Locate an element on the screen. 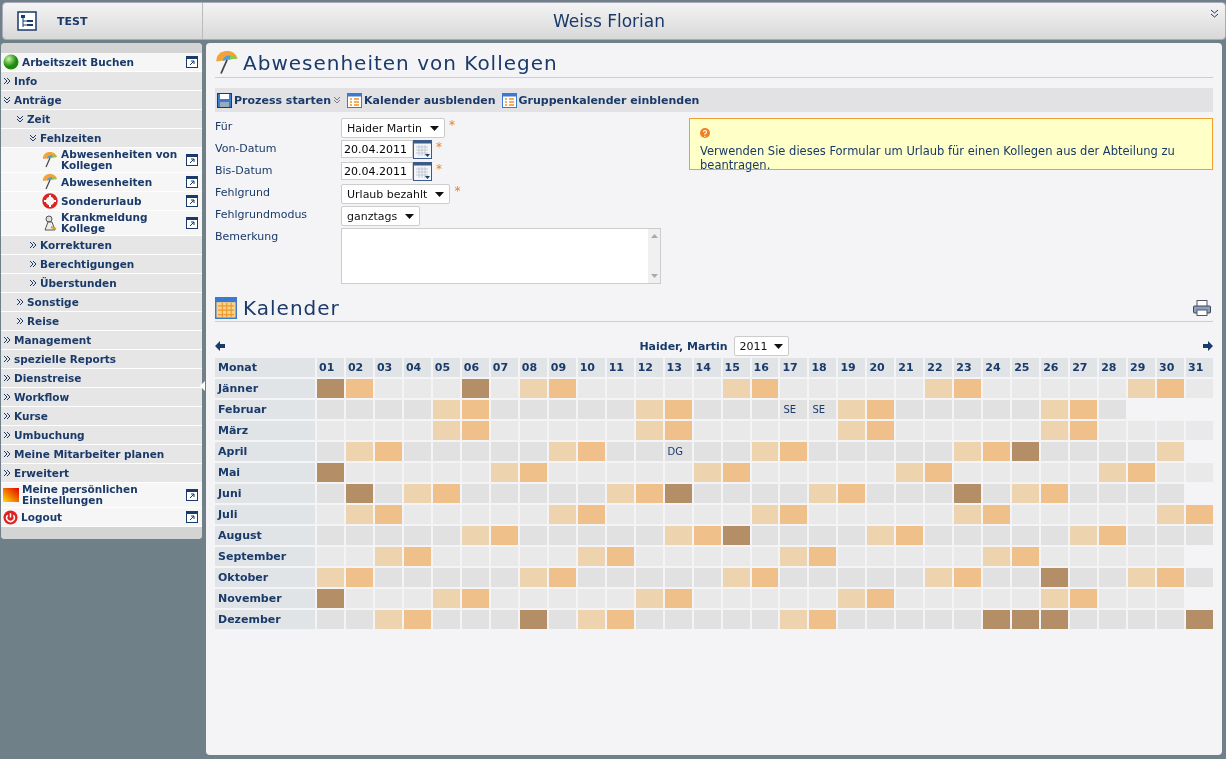 This screenshot has height=759, width=1226. sidebar-item: Management is located at coordinates (101, 340).